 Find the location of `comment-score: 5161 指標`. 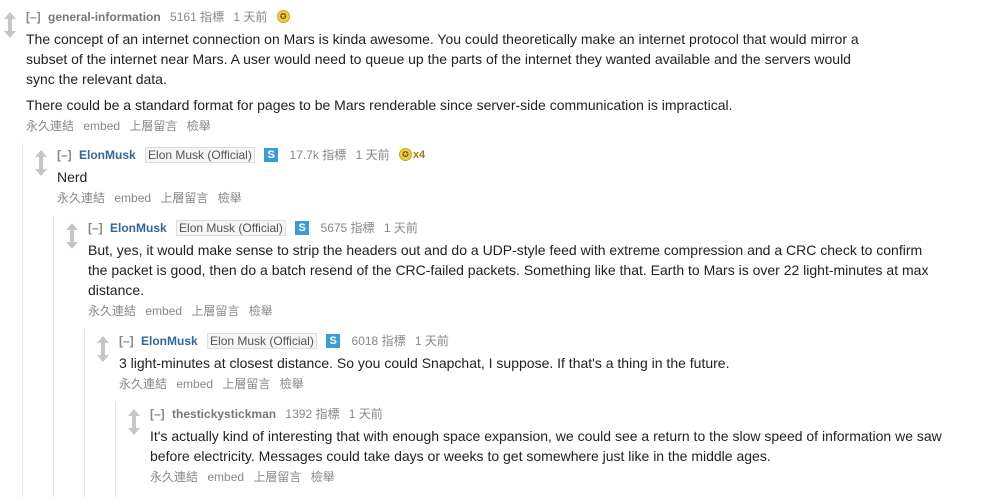

comment-score: 5161 指標 is located at coordinates (197, 16).